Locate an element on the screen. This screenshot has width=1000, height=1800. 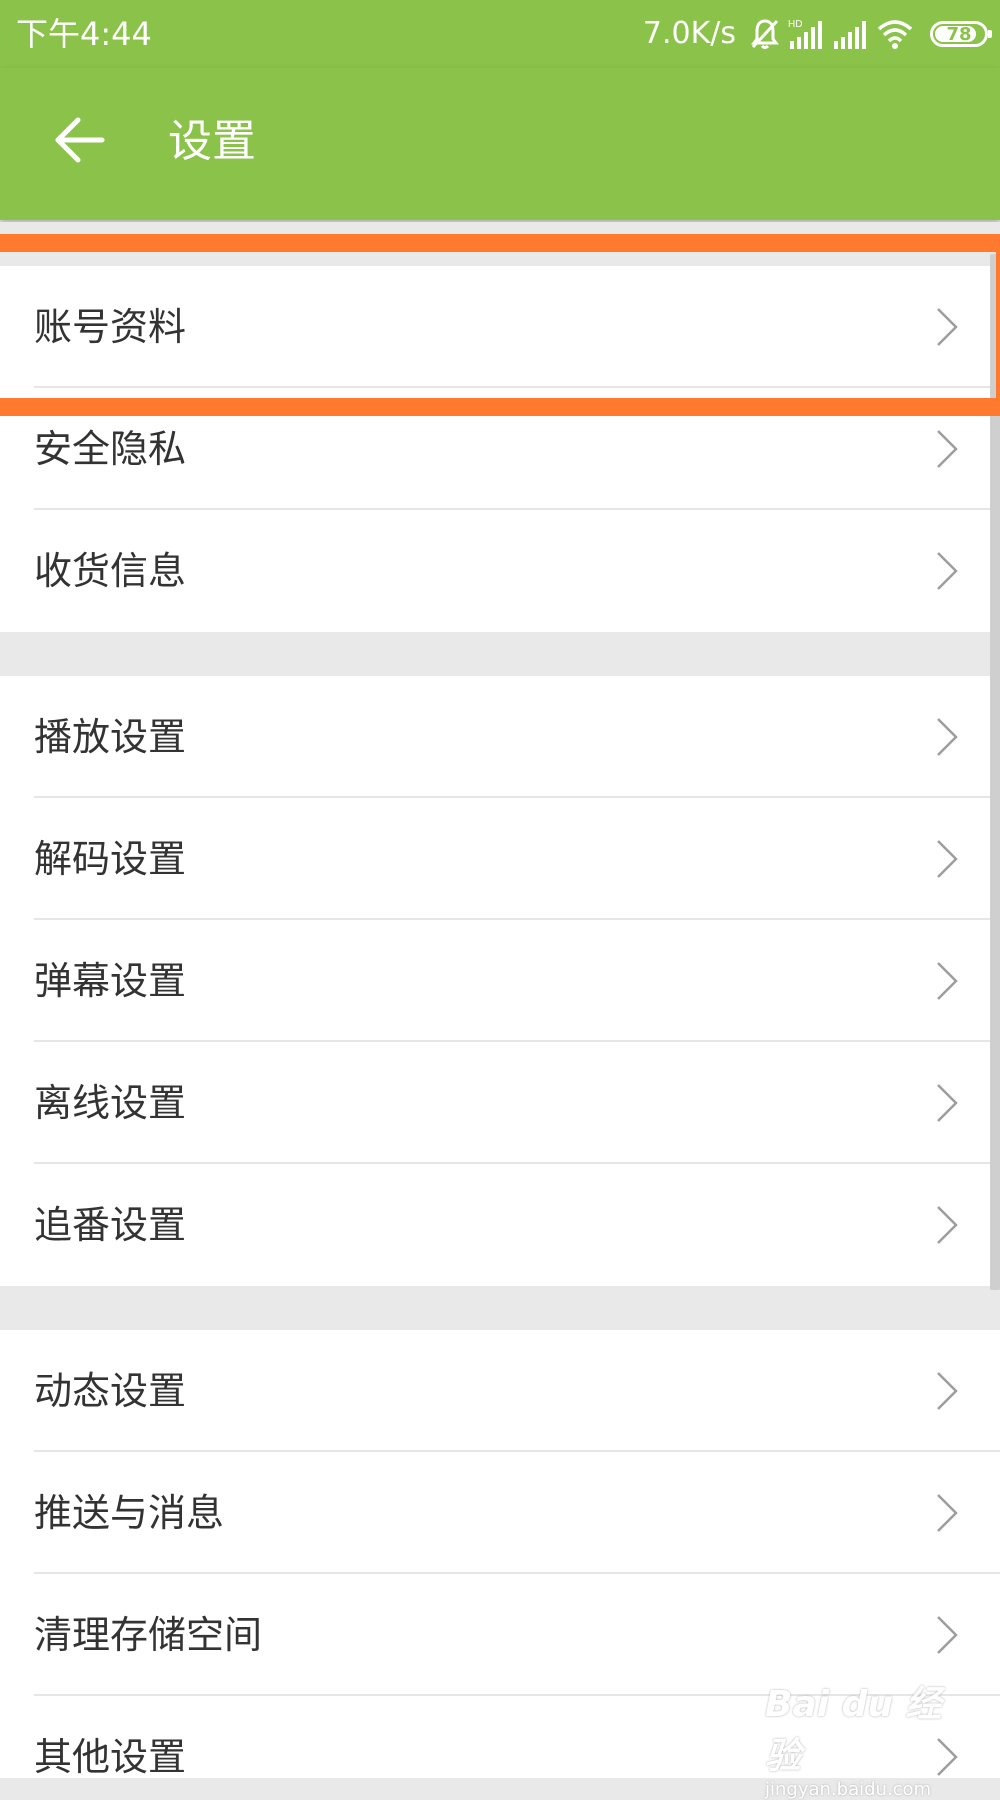
watermark: Bai du 经验 jingyan.baidu.com is located at coordinates (865, 1737).